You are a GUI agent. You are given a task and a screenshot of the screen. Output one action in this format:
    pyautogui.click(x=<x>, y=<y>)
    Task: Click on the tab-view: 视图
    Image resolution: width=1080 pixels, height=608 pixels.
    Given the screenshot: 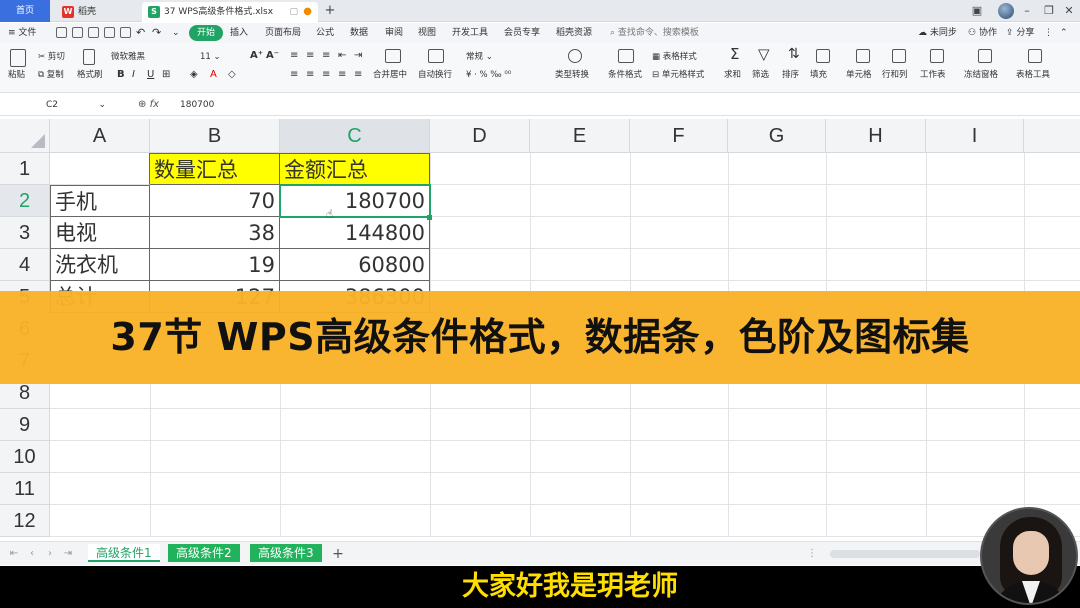 What is the action you would take?
    pyautogui.click(x=427, y=33)
    